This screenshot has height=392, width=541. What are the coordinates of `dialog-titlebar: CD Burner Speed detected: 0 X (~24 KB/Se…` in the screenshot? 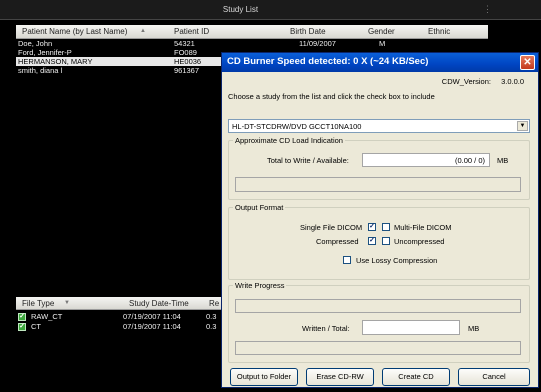 It's located at (380, 62).